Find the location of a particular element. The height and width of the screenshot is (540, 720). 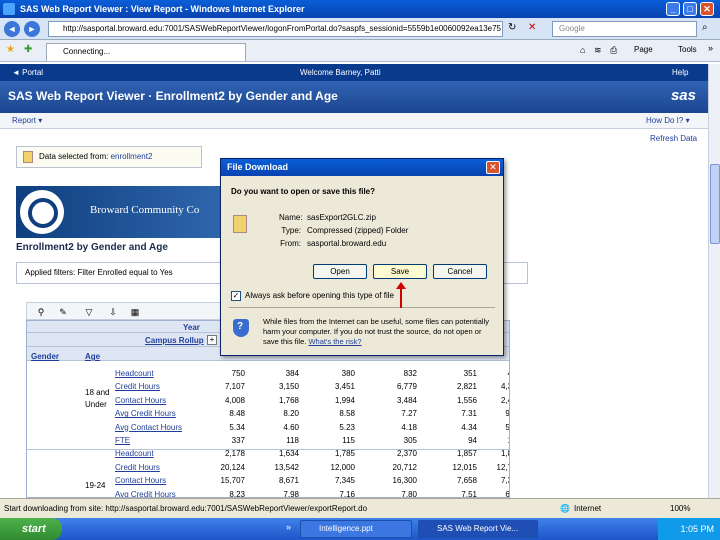

gender-header: Gender is located at coordinates (45, 357).